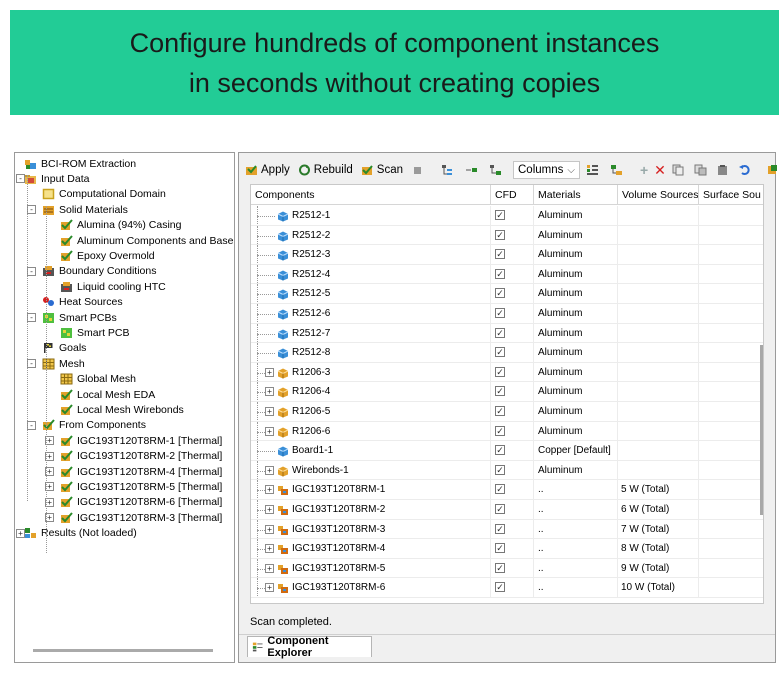 This screenshot has height=677, width=782. What do you see at coordinates (63, 363) in the screenshot?
I see `tree-item: Mesh` at bounding box center [63, 363].